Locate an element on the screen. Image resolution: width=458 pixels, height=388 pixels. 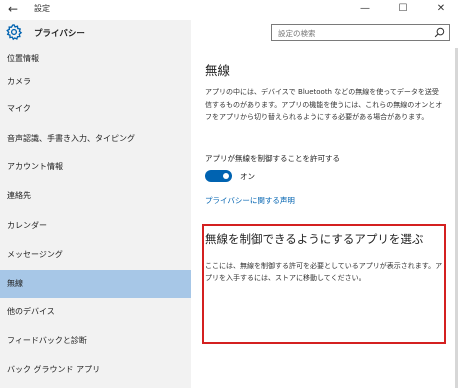
sidebar-item-label: 他のデバイス is located at coordinates (31, 311).